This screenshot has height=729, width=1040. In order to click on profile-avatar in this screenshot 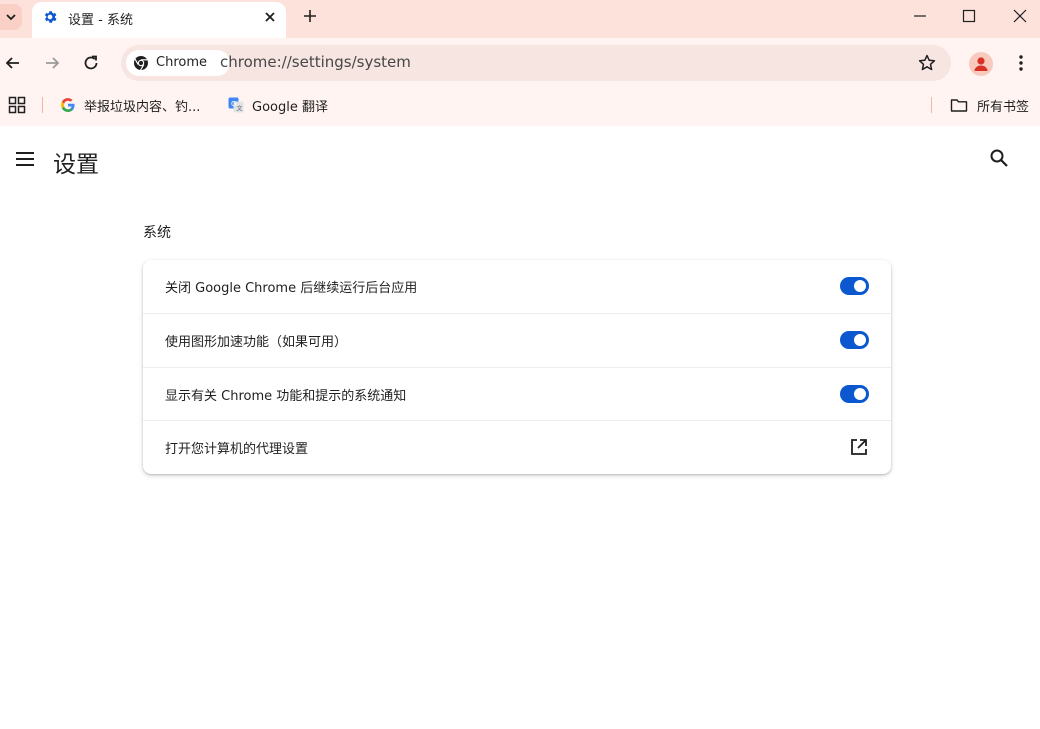, I will do `click(981, 64)`.